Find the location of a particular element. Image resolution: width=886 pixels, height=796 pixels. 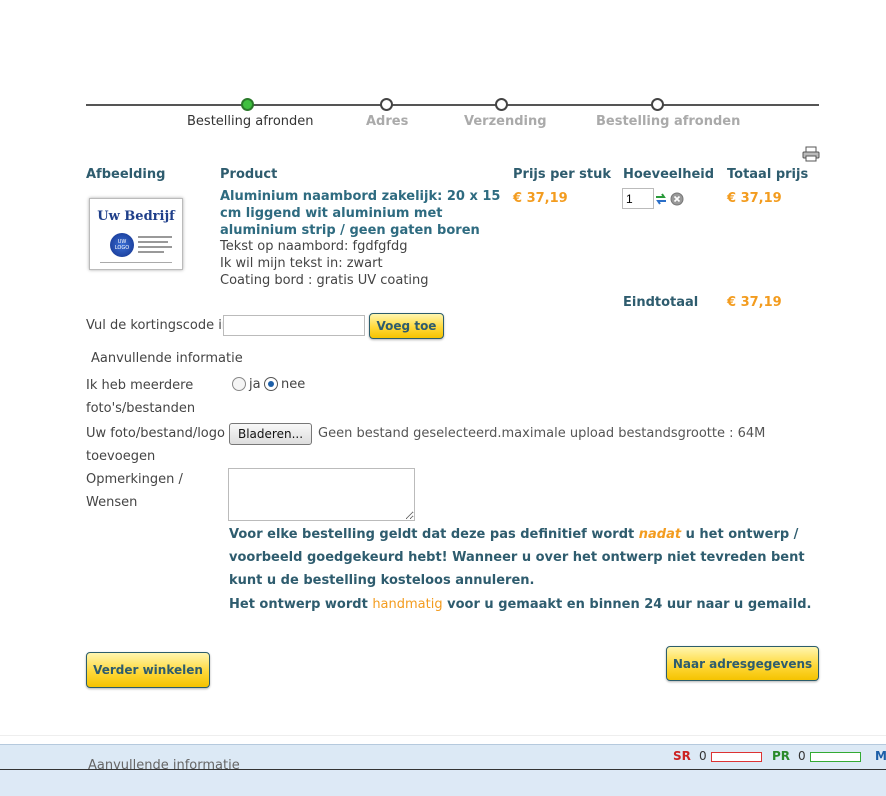

step-label-4: Bestelling afronden is located at coordinates (668, 121).